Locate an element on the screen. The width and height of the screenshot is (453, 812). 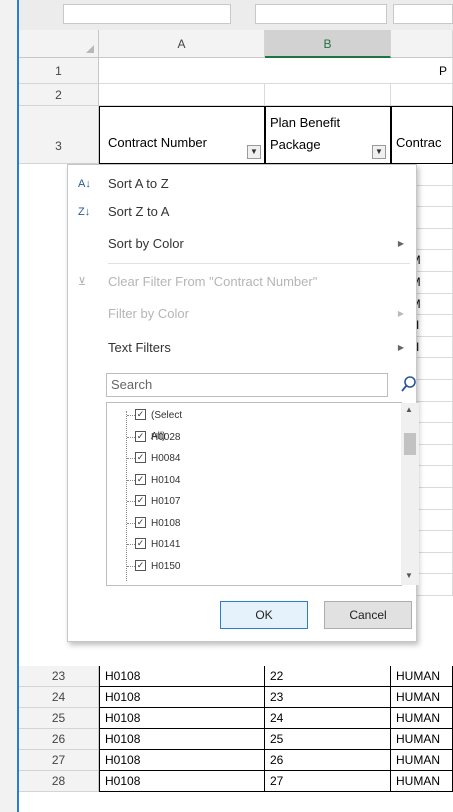
scrollbar-thumb is located at coordinates (410, 444).